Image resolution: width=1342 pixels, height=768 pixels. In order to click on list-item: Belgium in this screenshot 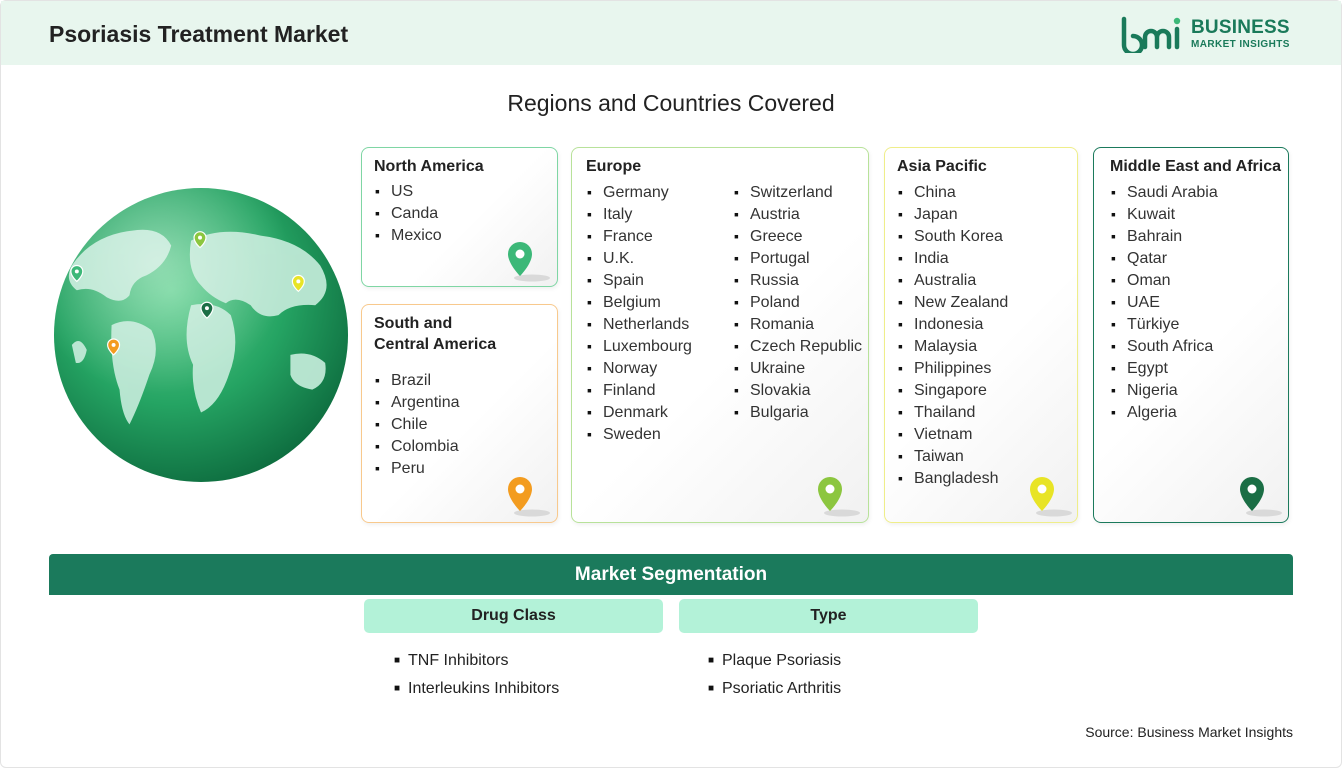, I will do `click(639, 302)`.